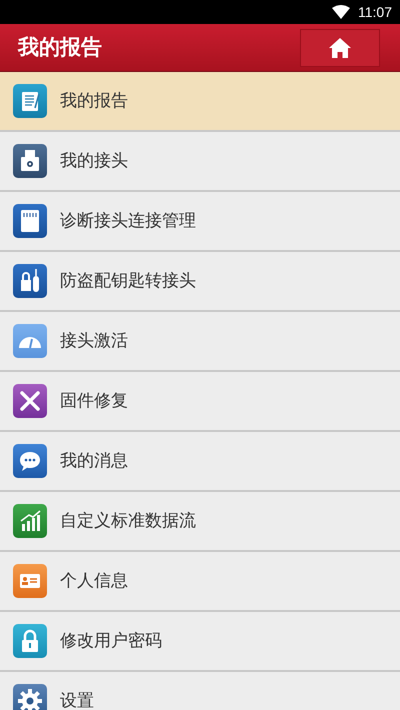  I want to click on gauge-icon, so click(30, 341).